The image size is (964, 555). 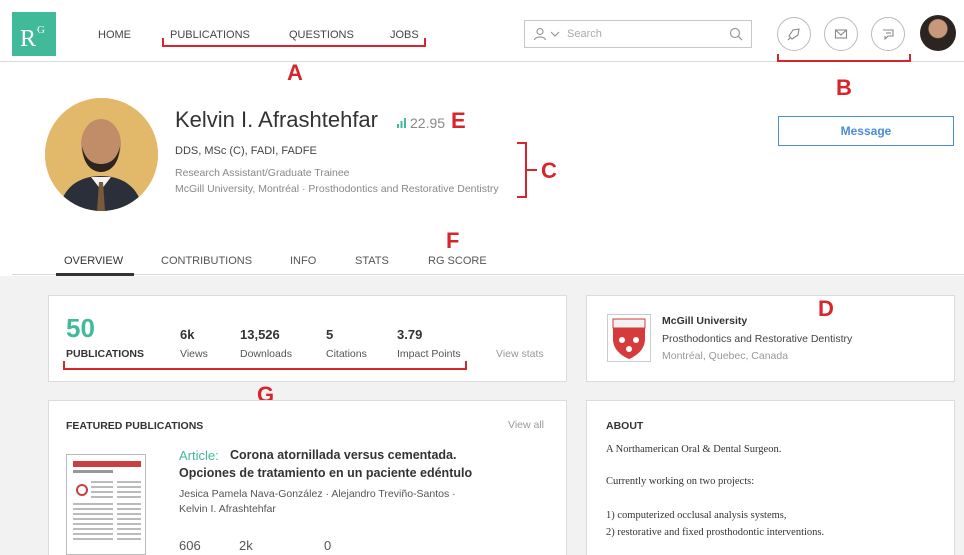 I want to click on annotation-bracket-b, so click(x=844, y=58).